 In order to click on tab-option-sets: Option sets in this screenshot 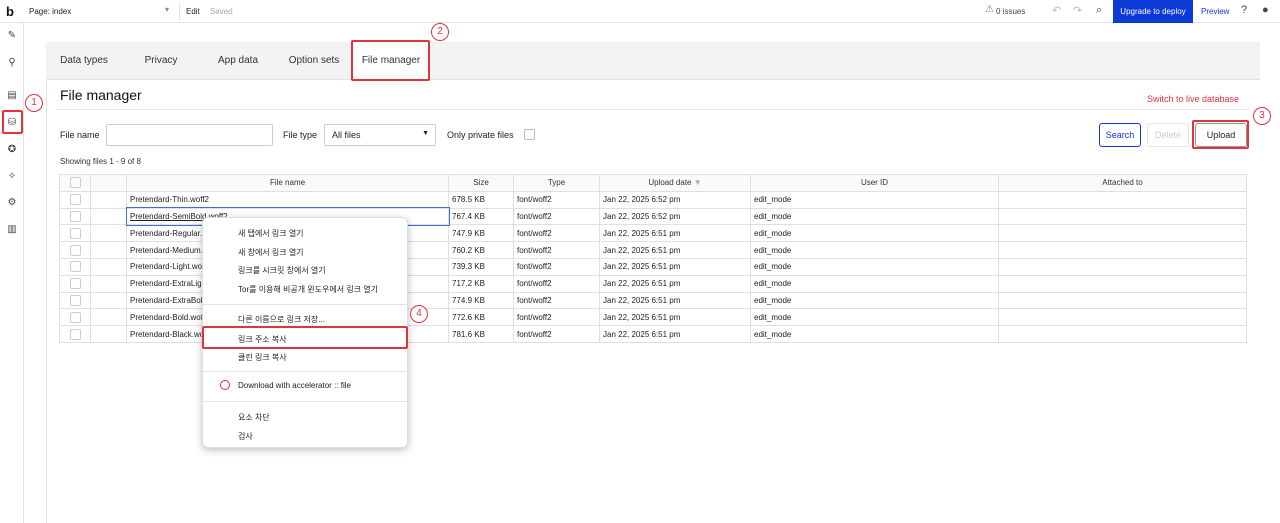, I will do `click(314, 61)`.